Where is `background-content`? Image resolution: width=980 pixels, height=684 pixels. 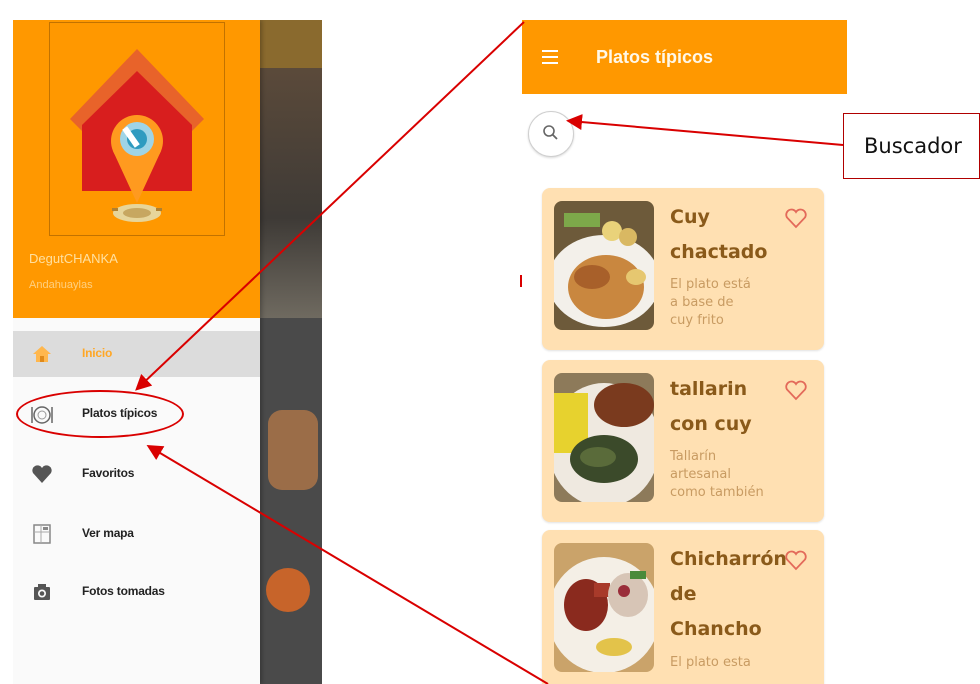 background-content is located at coordinates (291, 352).